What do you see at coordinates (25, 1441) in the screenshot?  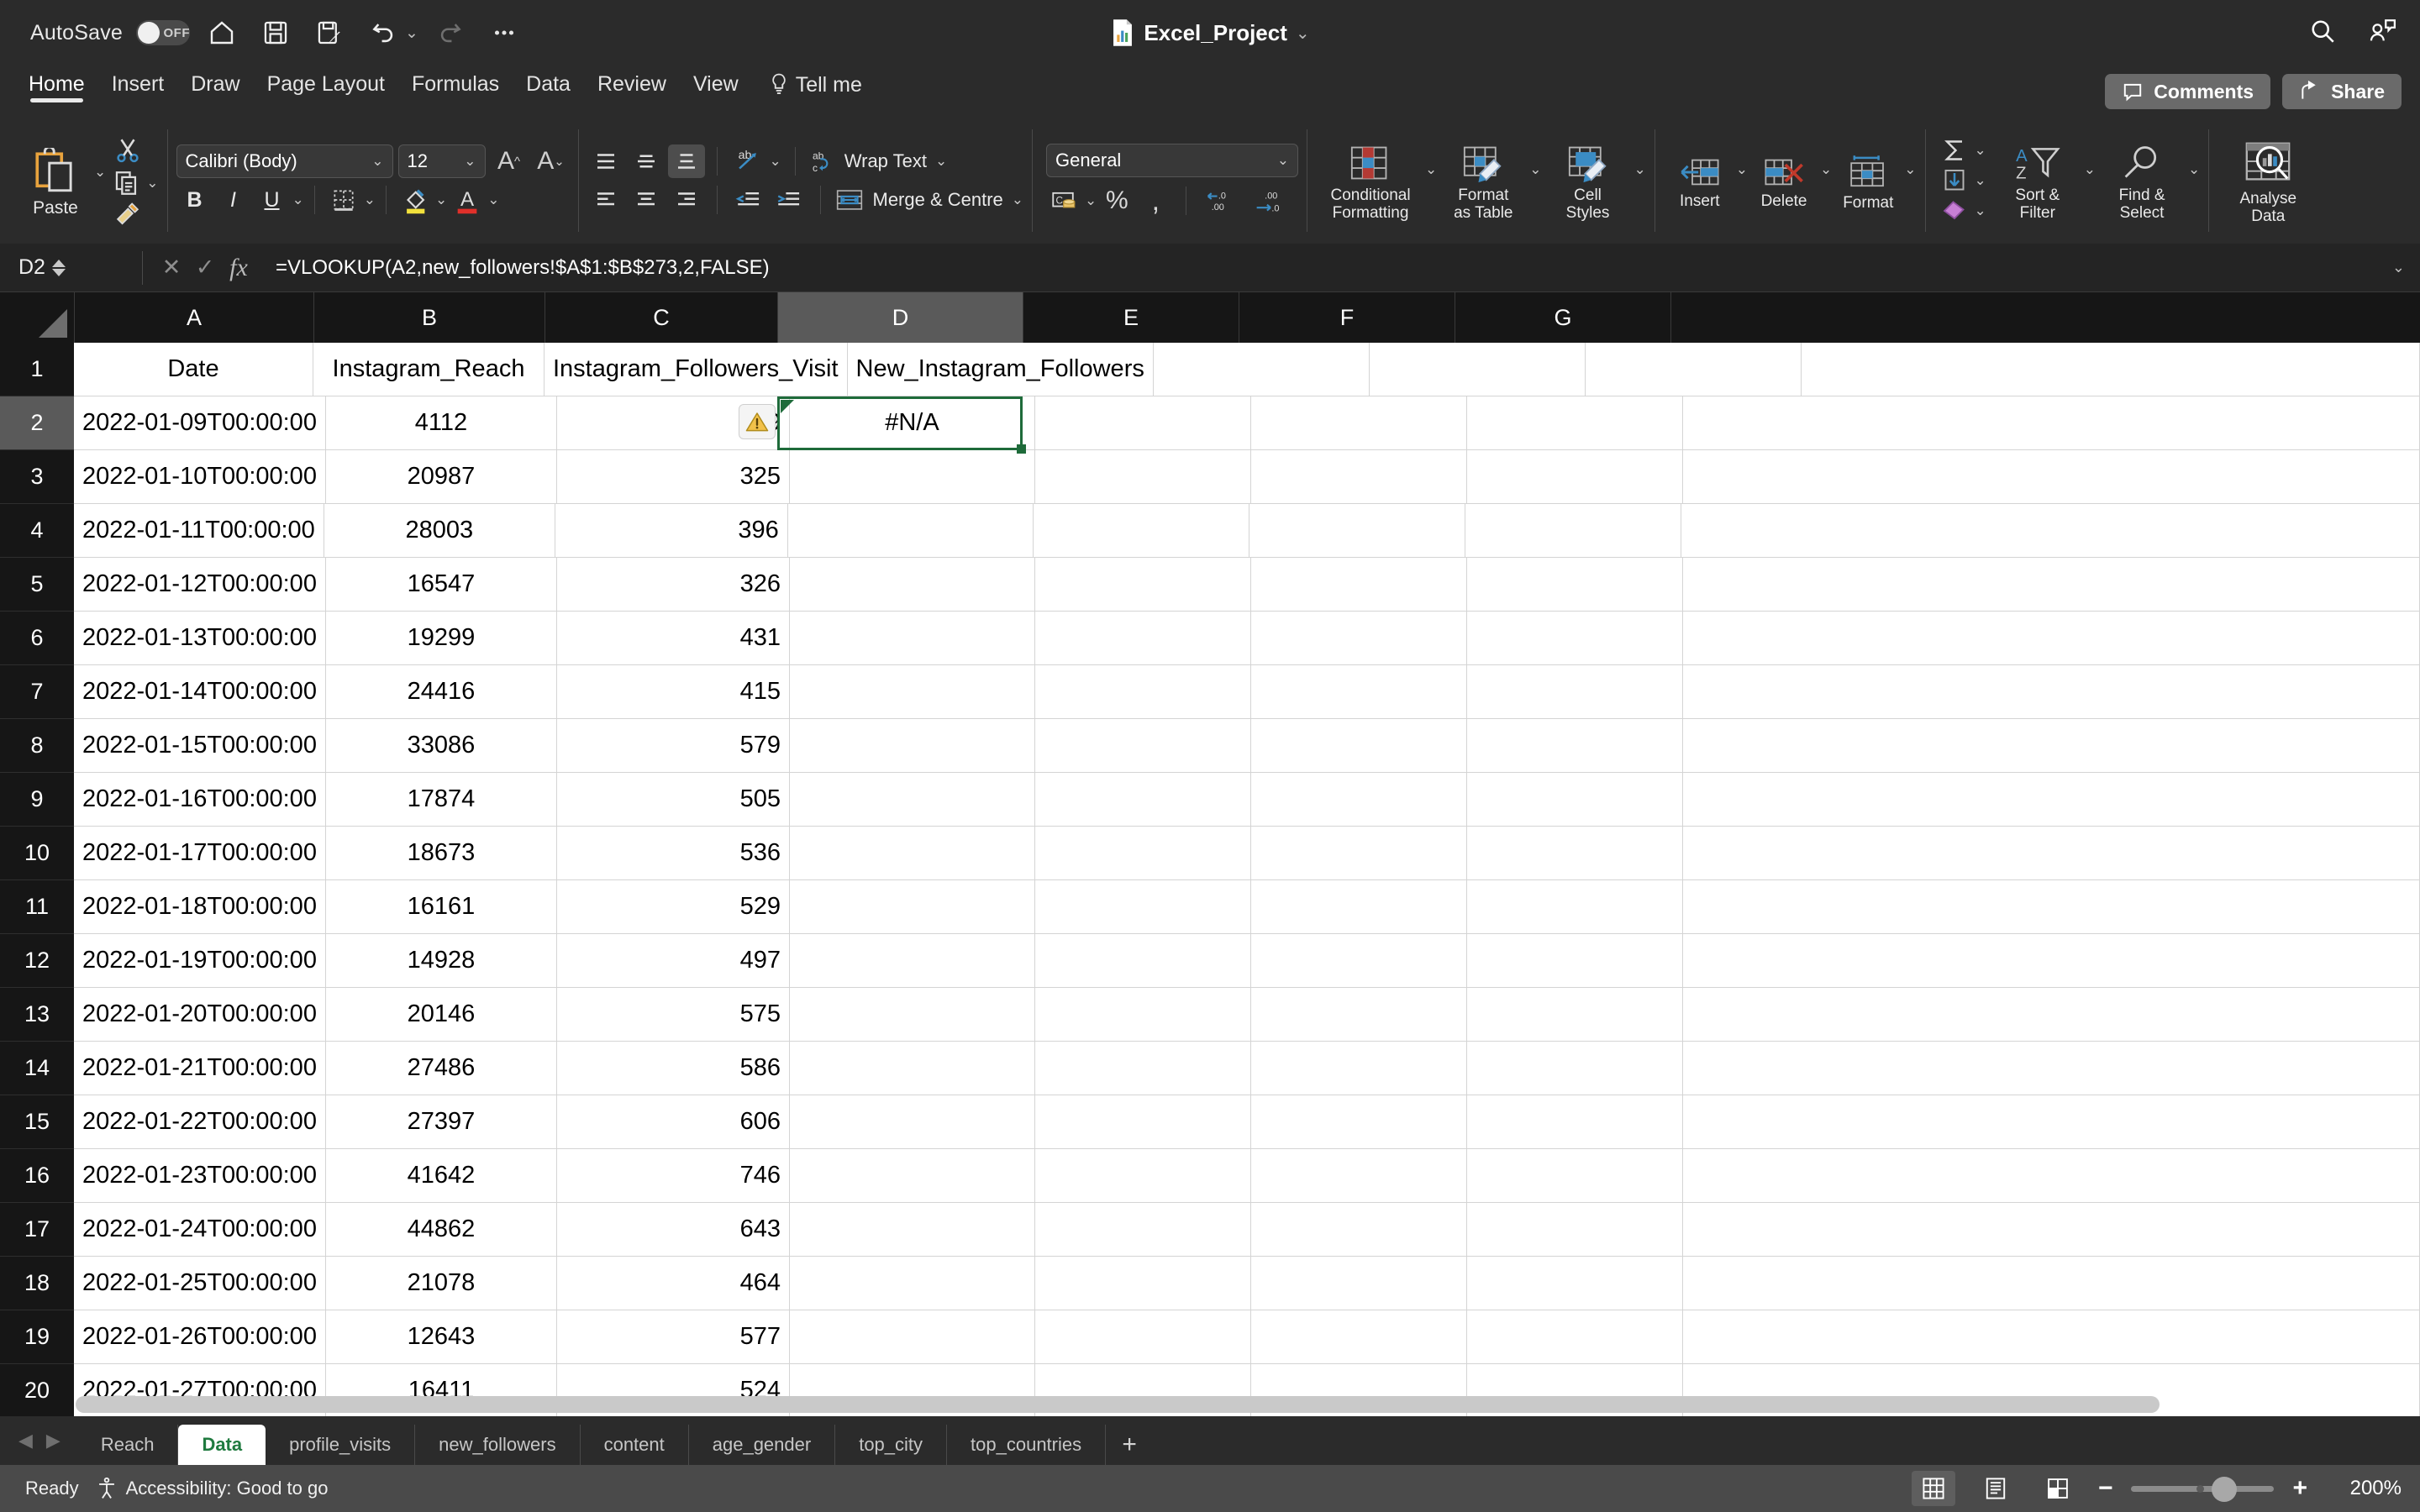 I see `previous-sheet-icon: ◀` at bounding box center [25, 1441].